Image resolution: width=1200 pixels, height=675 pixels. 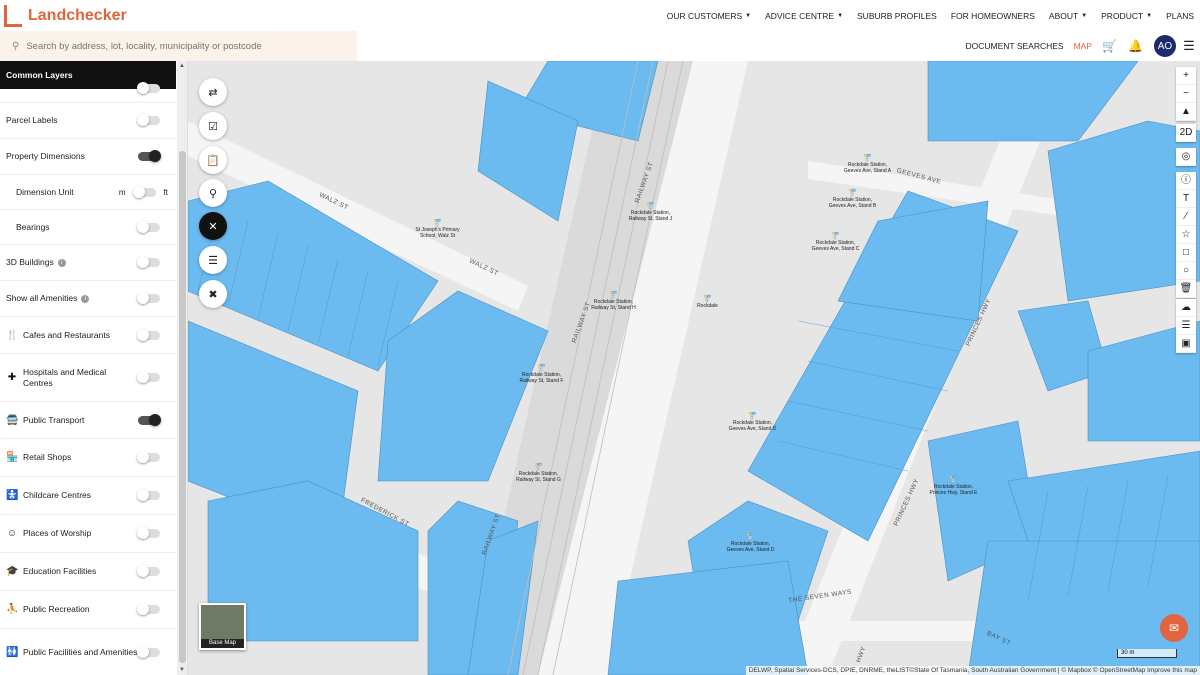 I want to click on text-tool-icon: T, so click(x=1186, y=199).